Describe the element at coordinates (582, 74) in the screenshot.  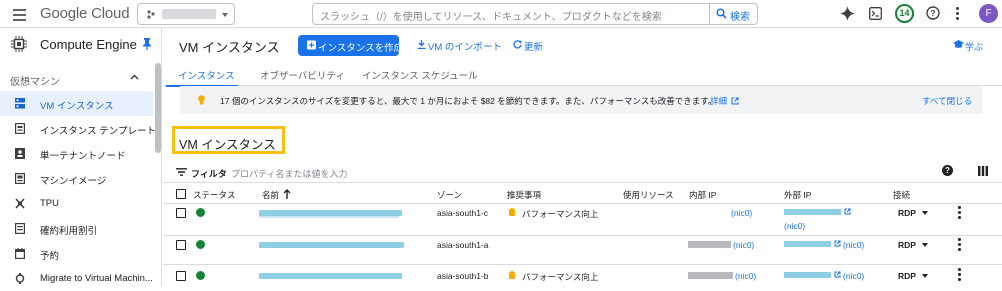
I see `tab-bar: インスタンス オブザーバビリティ インスタンス スケジュール` at that location.